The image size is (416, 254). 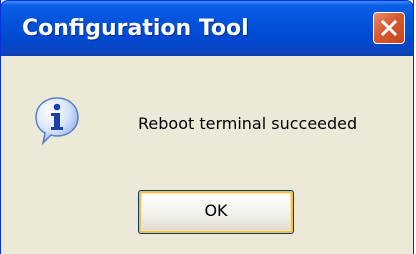 What do you see at coordinates (248, 123) in the screenshot?
I see `dialog-message: Reboot terminal succeeded` at bounding box center [248, 123].